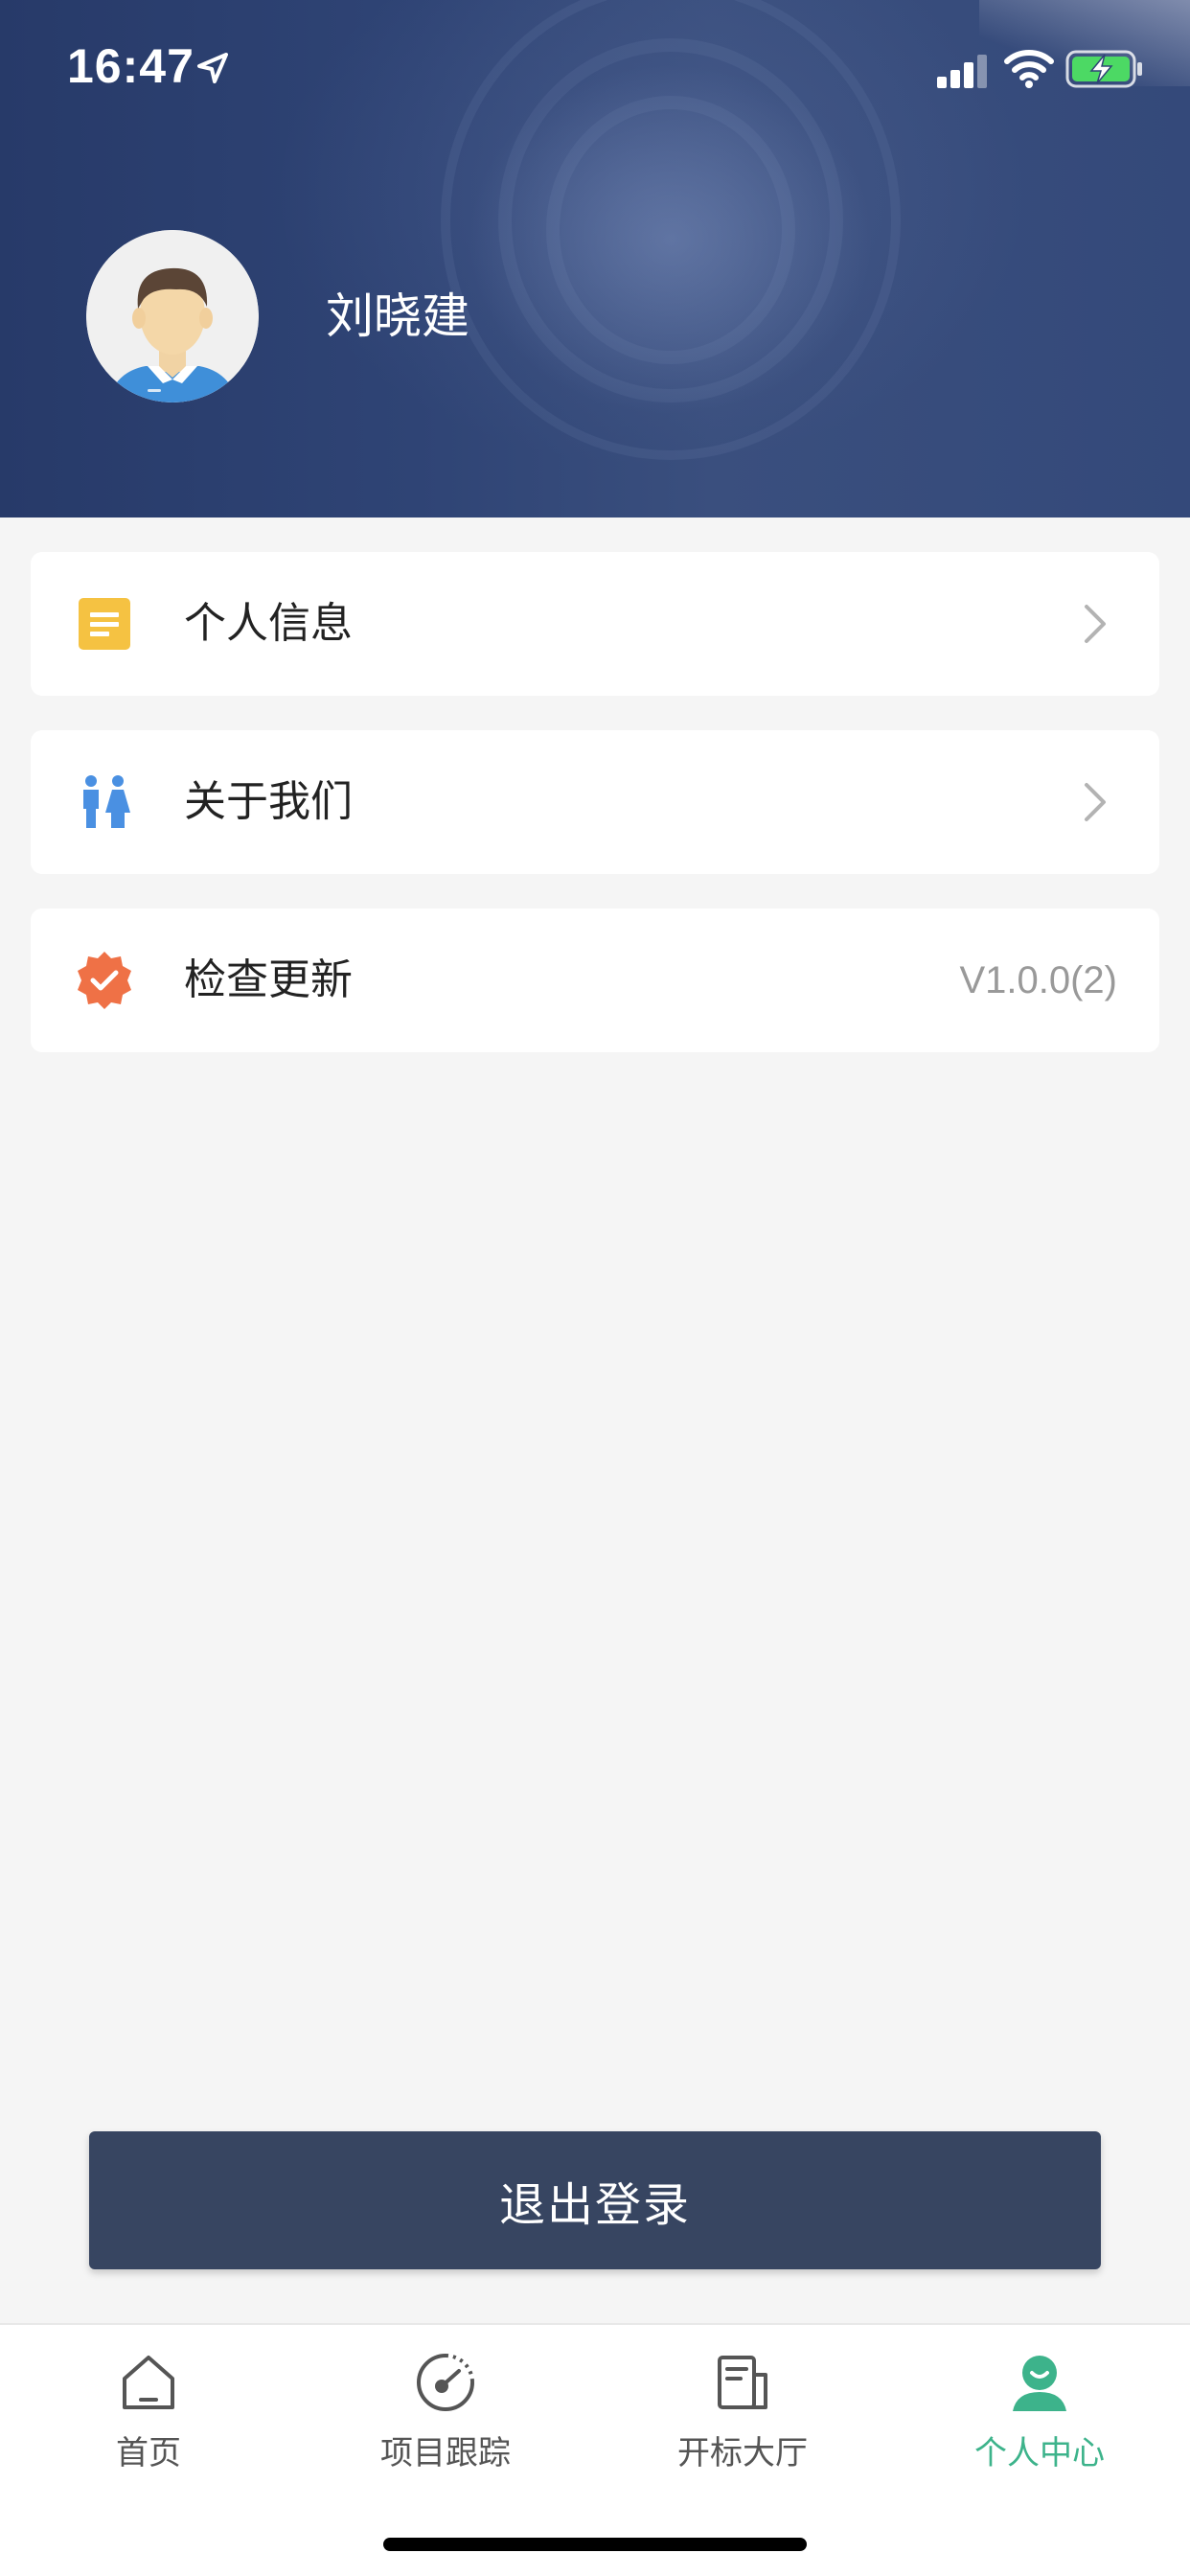  I want to click on logout-button: 退出登录, so click(595, 2200).